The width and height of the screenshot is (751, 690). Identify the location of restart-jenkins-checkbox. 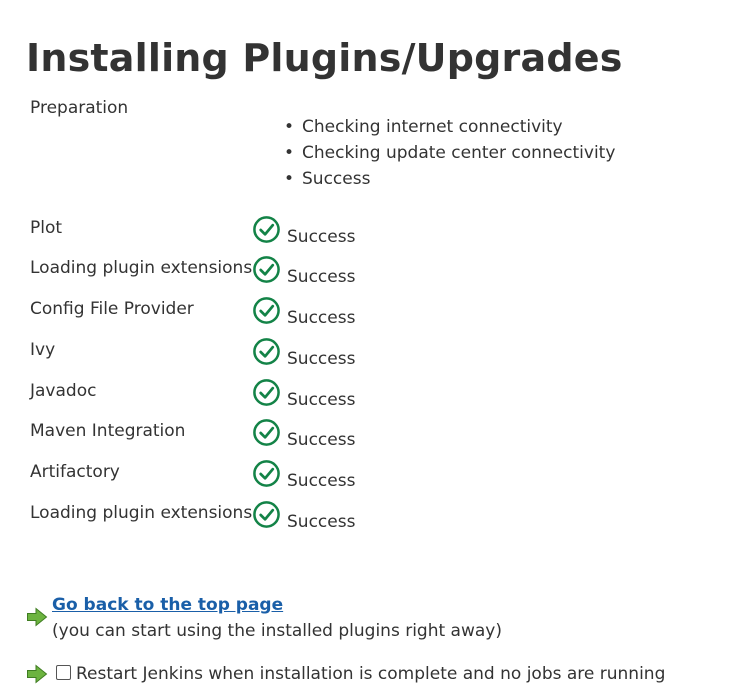
(63, 672).